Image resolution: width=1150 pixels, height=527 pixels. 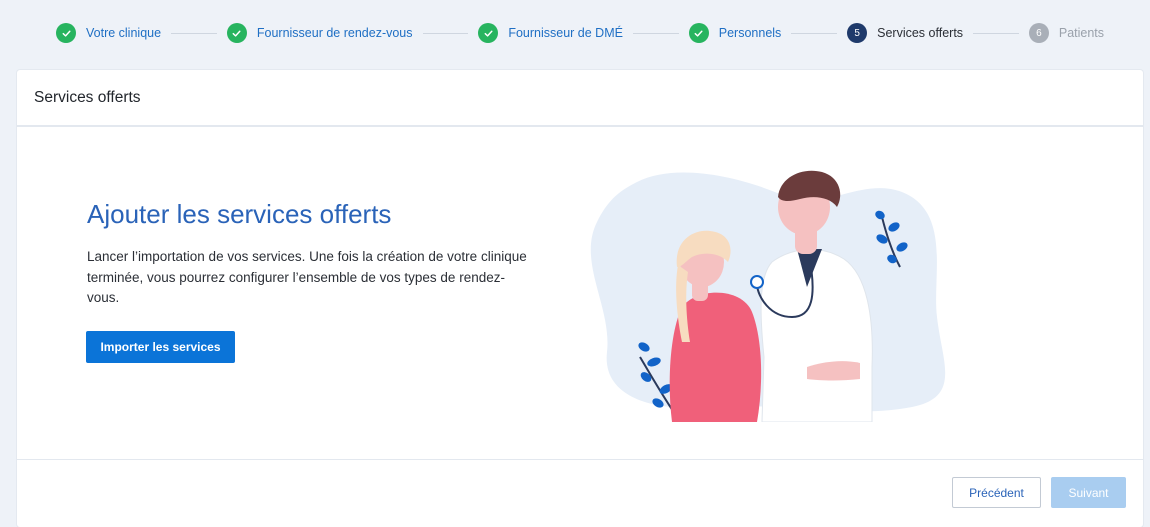 What do you see at coordinates (565, 33) in the screenshot?
I see `step-label: Fournisseur de DMÉ` at bounding box center [565, 33].